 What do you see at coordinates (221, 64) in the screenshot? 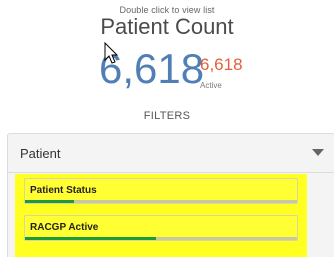
I see `active-patient-count: 6,618` at bounding box center [221, 64].